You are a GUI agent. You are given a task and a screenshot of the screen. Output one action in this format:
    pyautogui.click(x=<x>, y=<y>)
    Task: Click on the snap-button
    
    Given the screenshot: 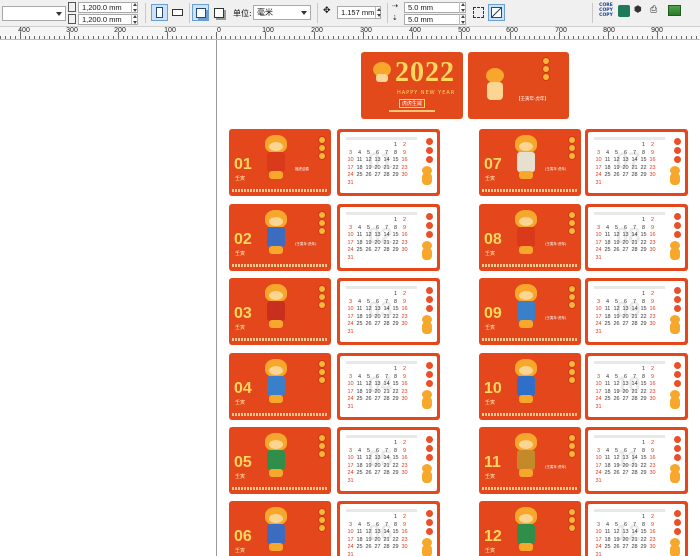 What is the action you would take?
    pyautogui.click(x=478, y=12)
    